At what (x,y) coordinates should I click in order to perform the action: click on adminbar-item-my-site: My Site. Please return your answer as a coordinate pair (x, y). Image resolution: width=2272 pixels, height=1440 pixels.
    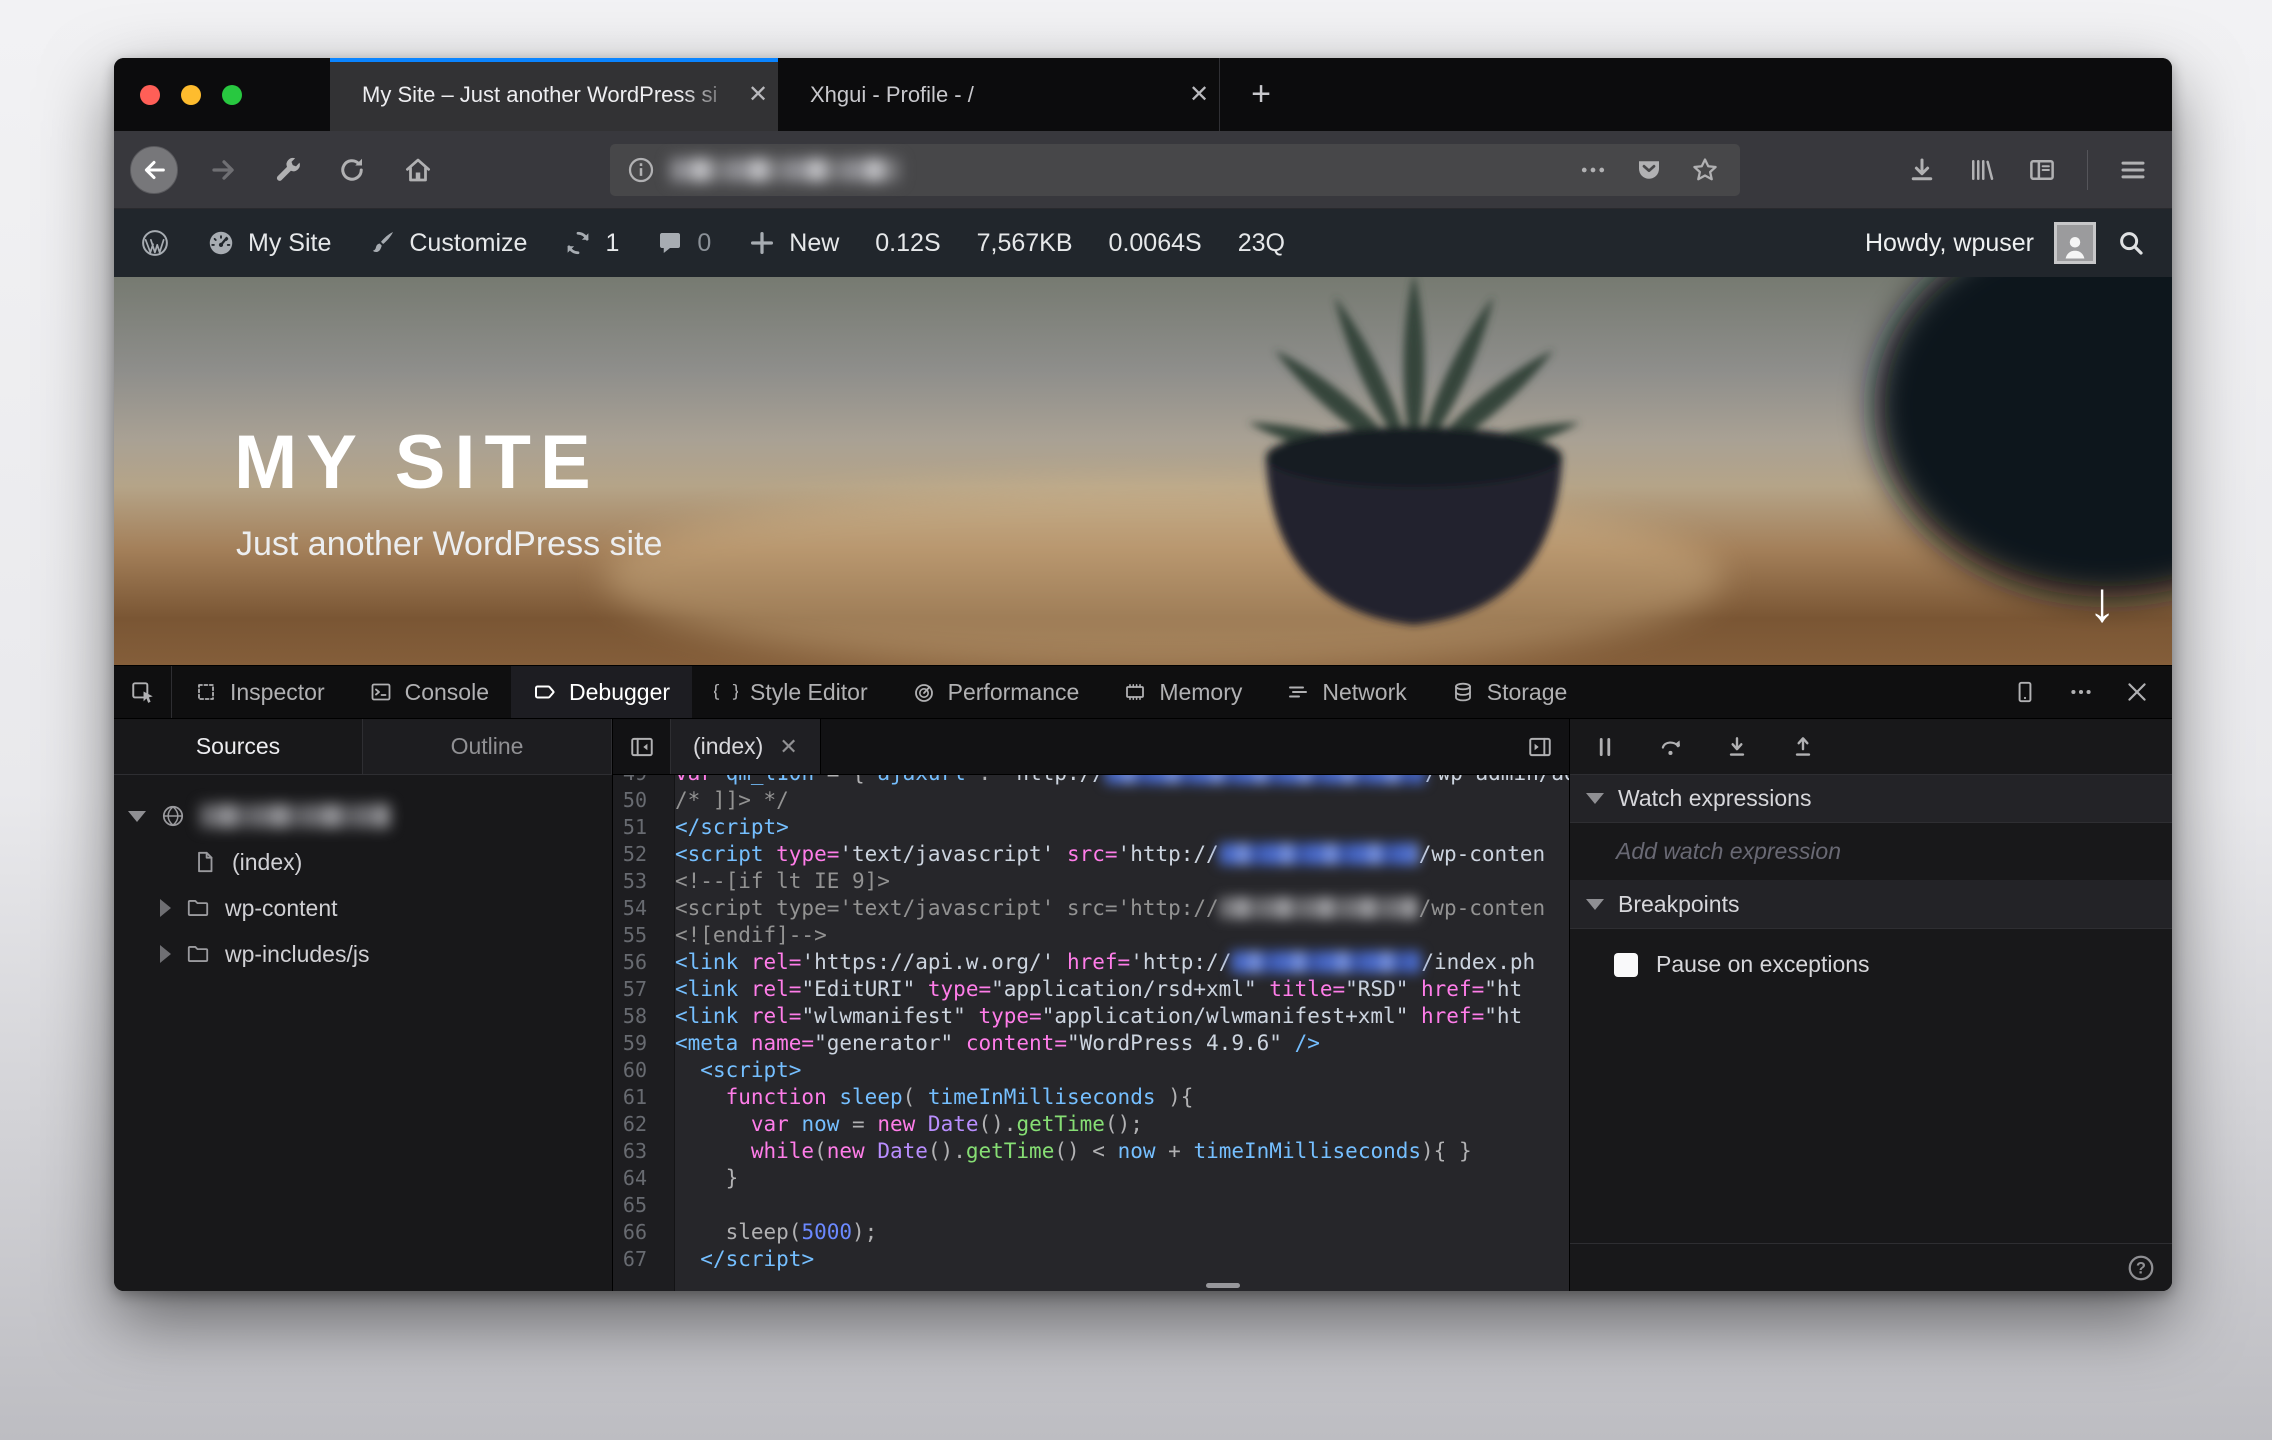
    Looking at the image, I should click on (268, 243).